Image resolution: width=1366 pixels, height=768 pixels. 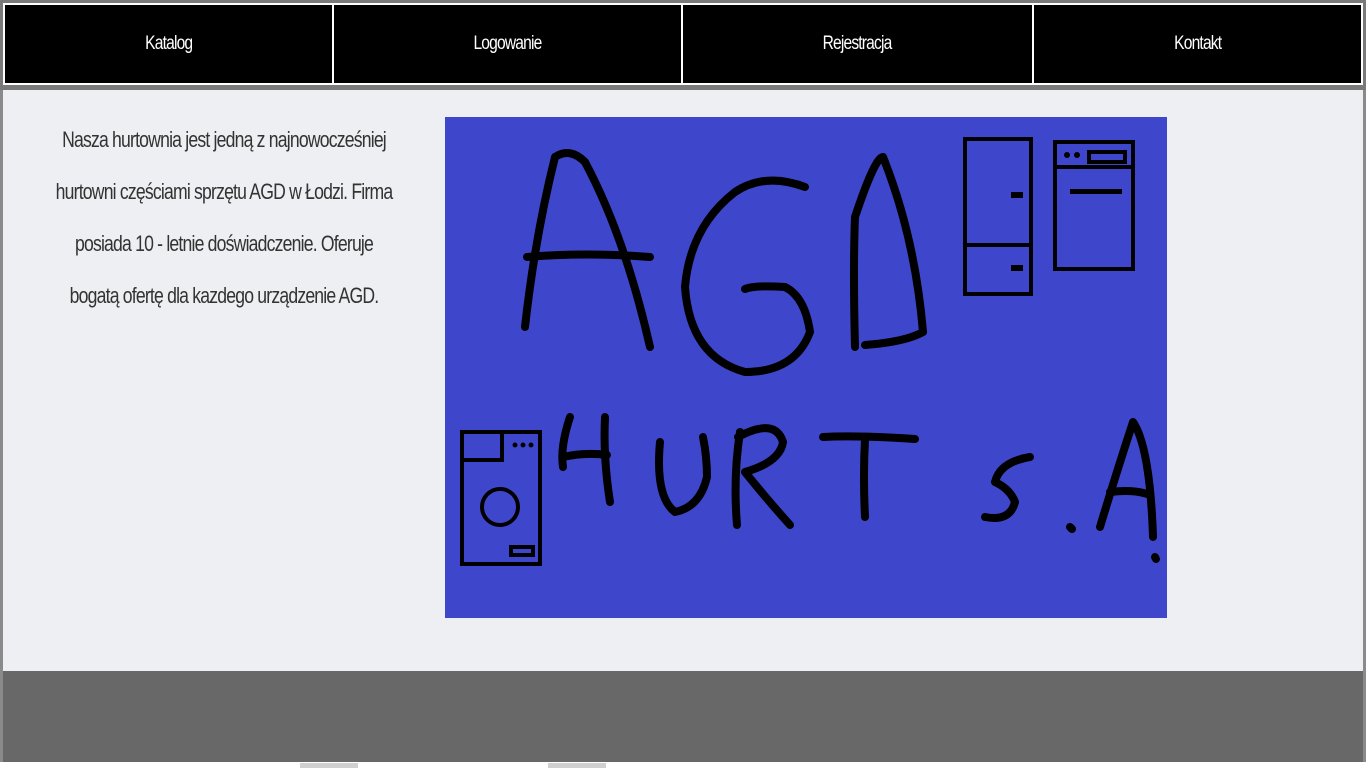 I want to click on main-nav: Katalog Logowanie Rejestracja Kontakt, so click(x=683, y=44).